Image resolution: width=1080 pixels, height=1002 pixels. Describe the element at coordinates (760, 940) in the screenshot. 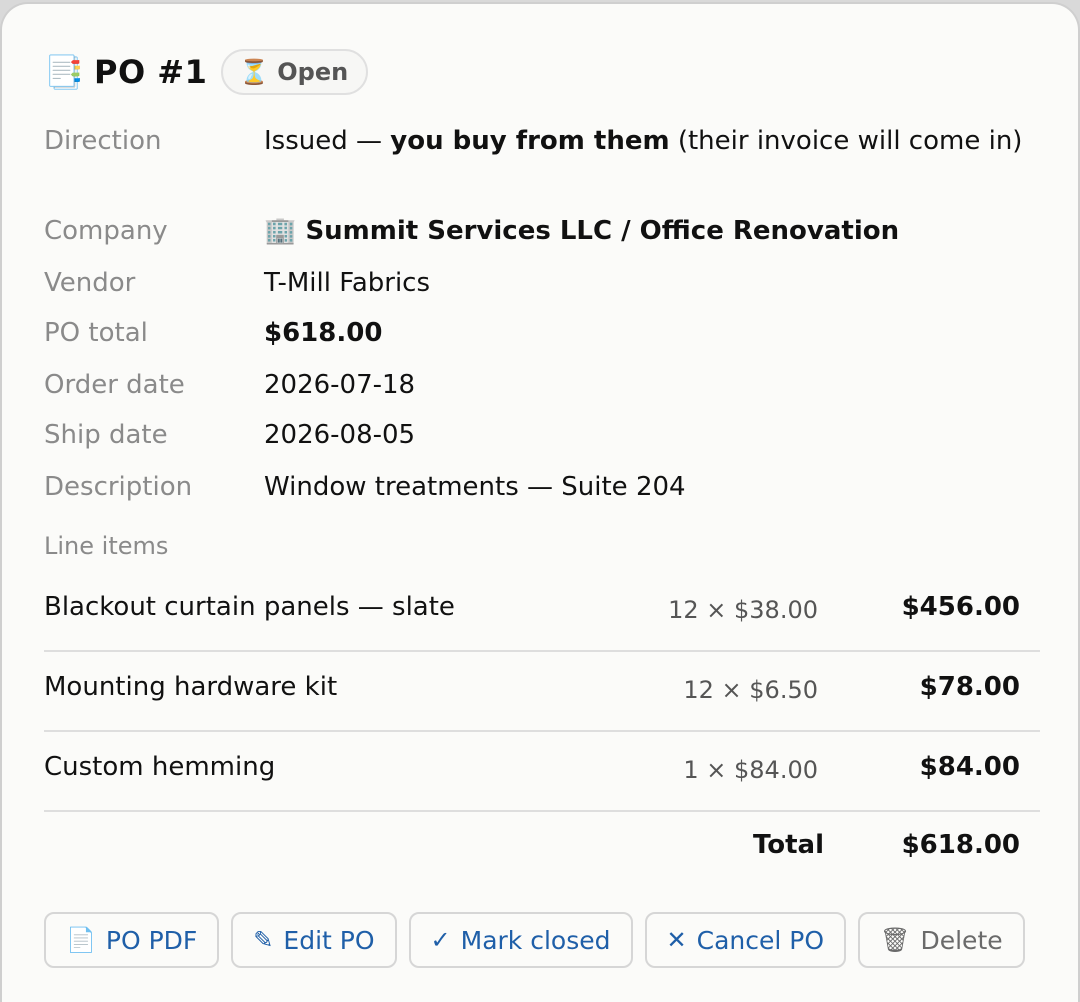

I see `button-label: Cancel PO` at that location.